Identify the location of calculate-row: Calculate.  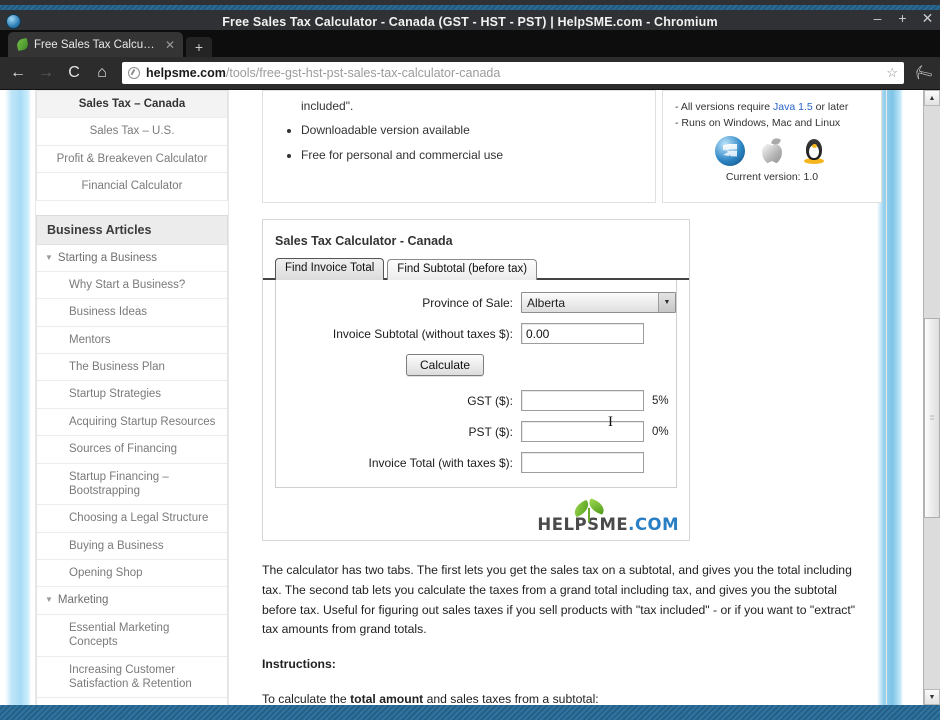
(476, 365).